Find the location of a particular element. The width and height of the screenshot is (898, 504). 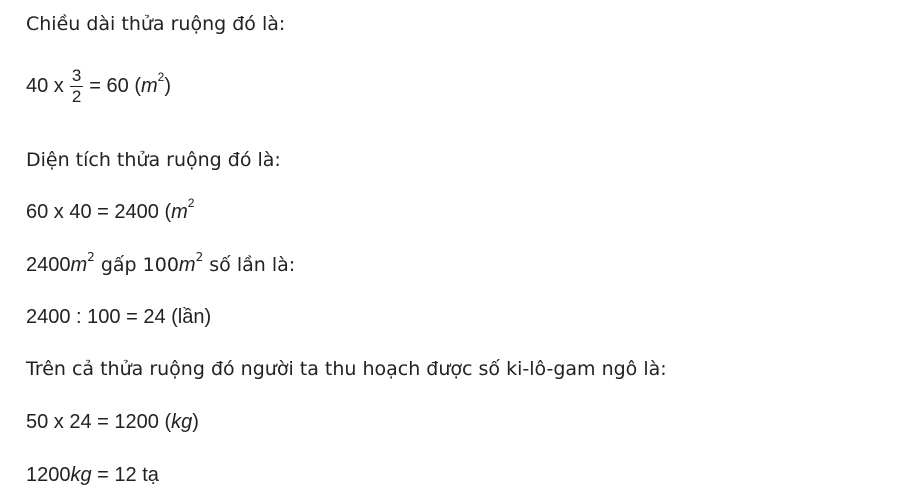

line-ratio-calc: 2400 : 100 = 24 (lần) is located at coordinates (119, 317).